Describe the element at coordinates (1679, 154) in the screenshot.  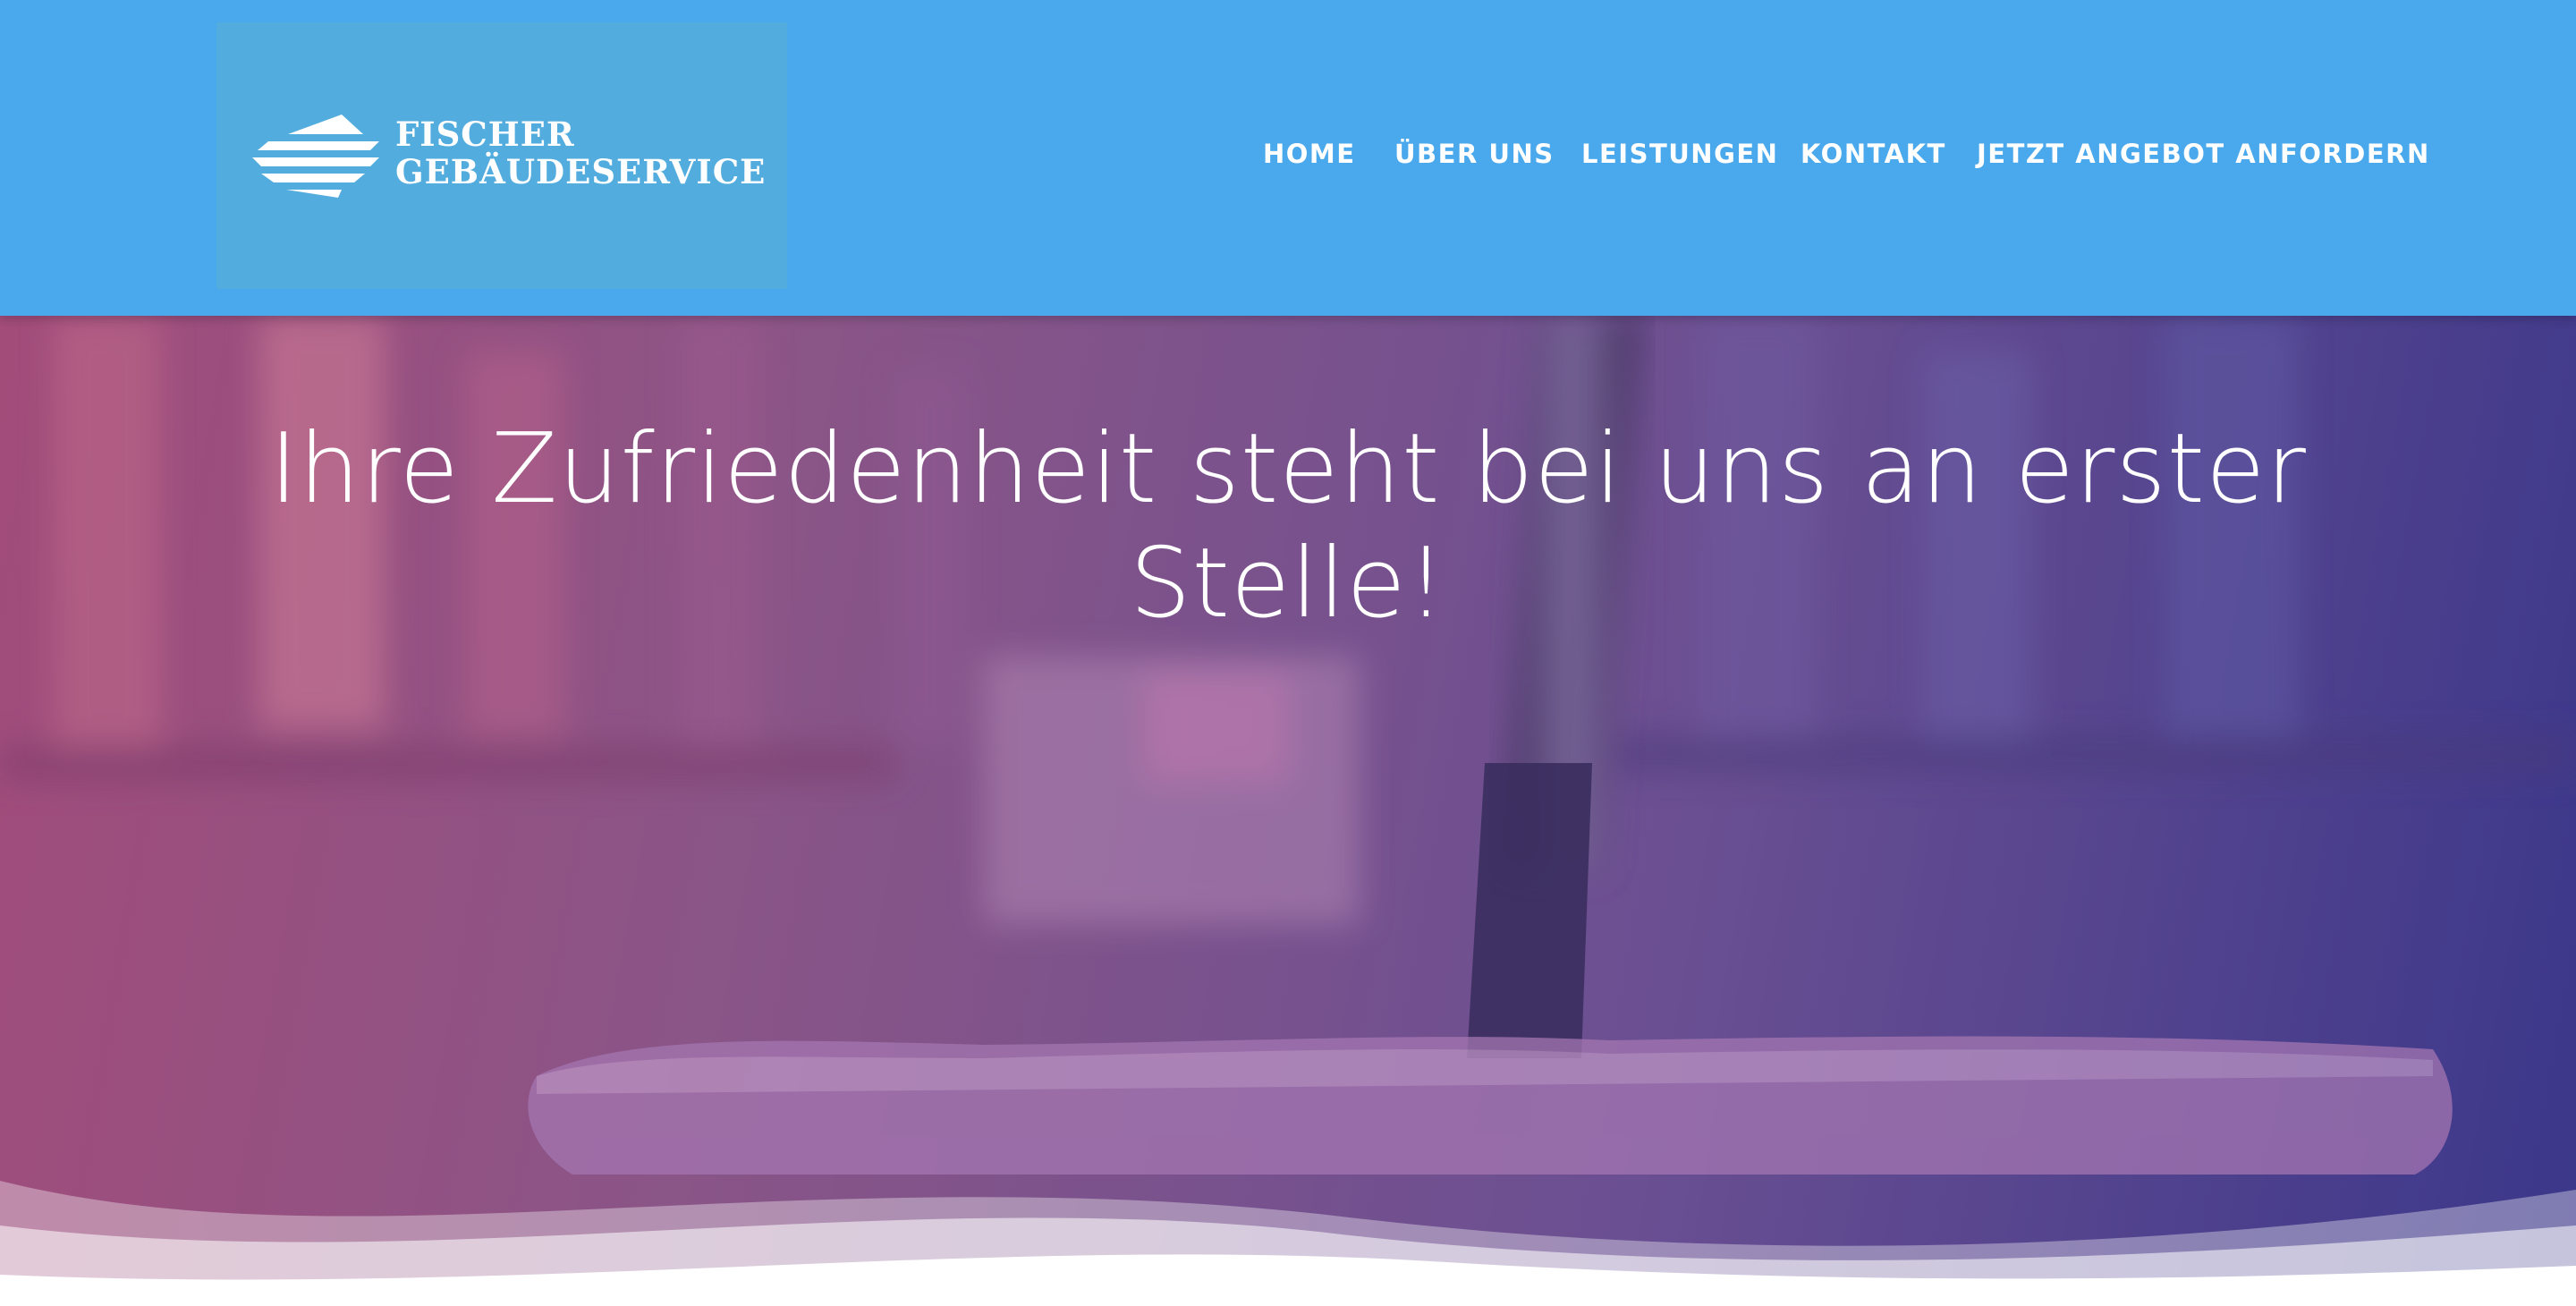
I see `nav-item-leistungen: LEISTUNGEN` at that location.